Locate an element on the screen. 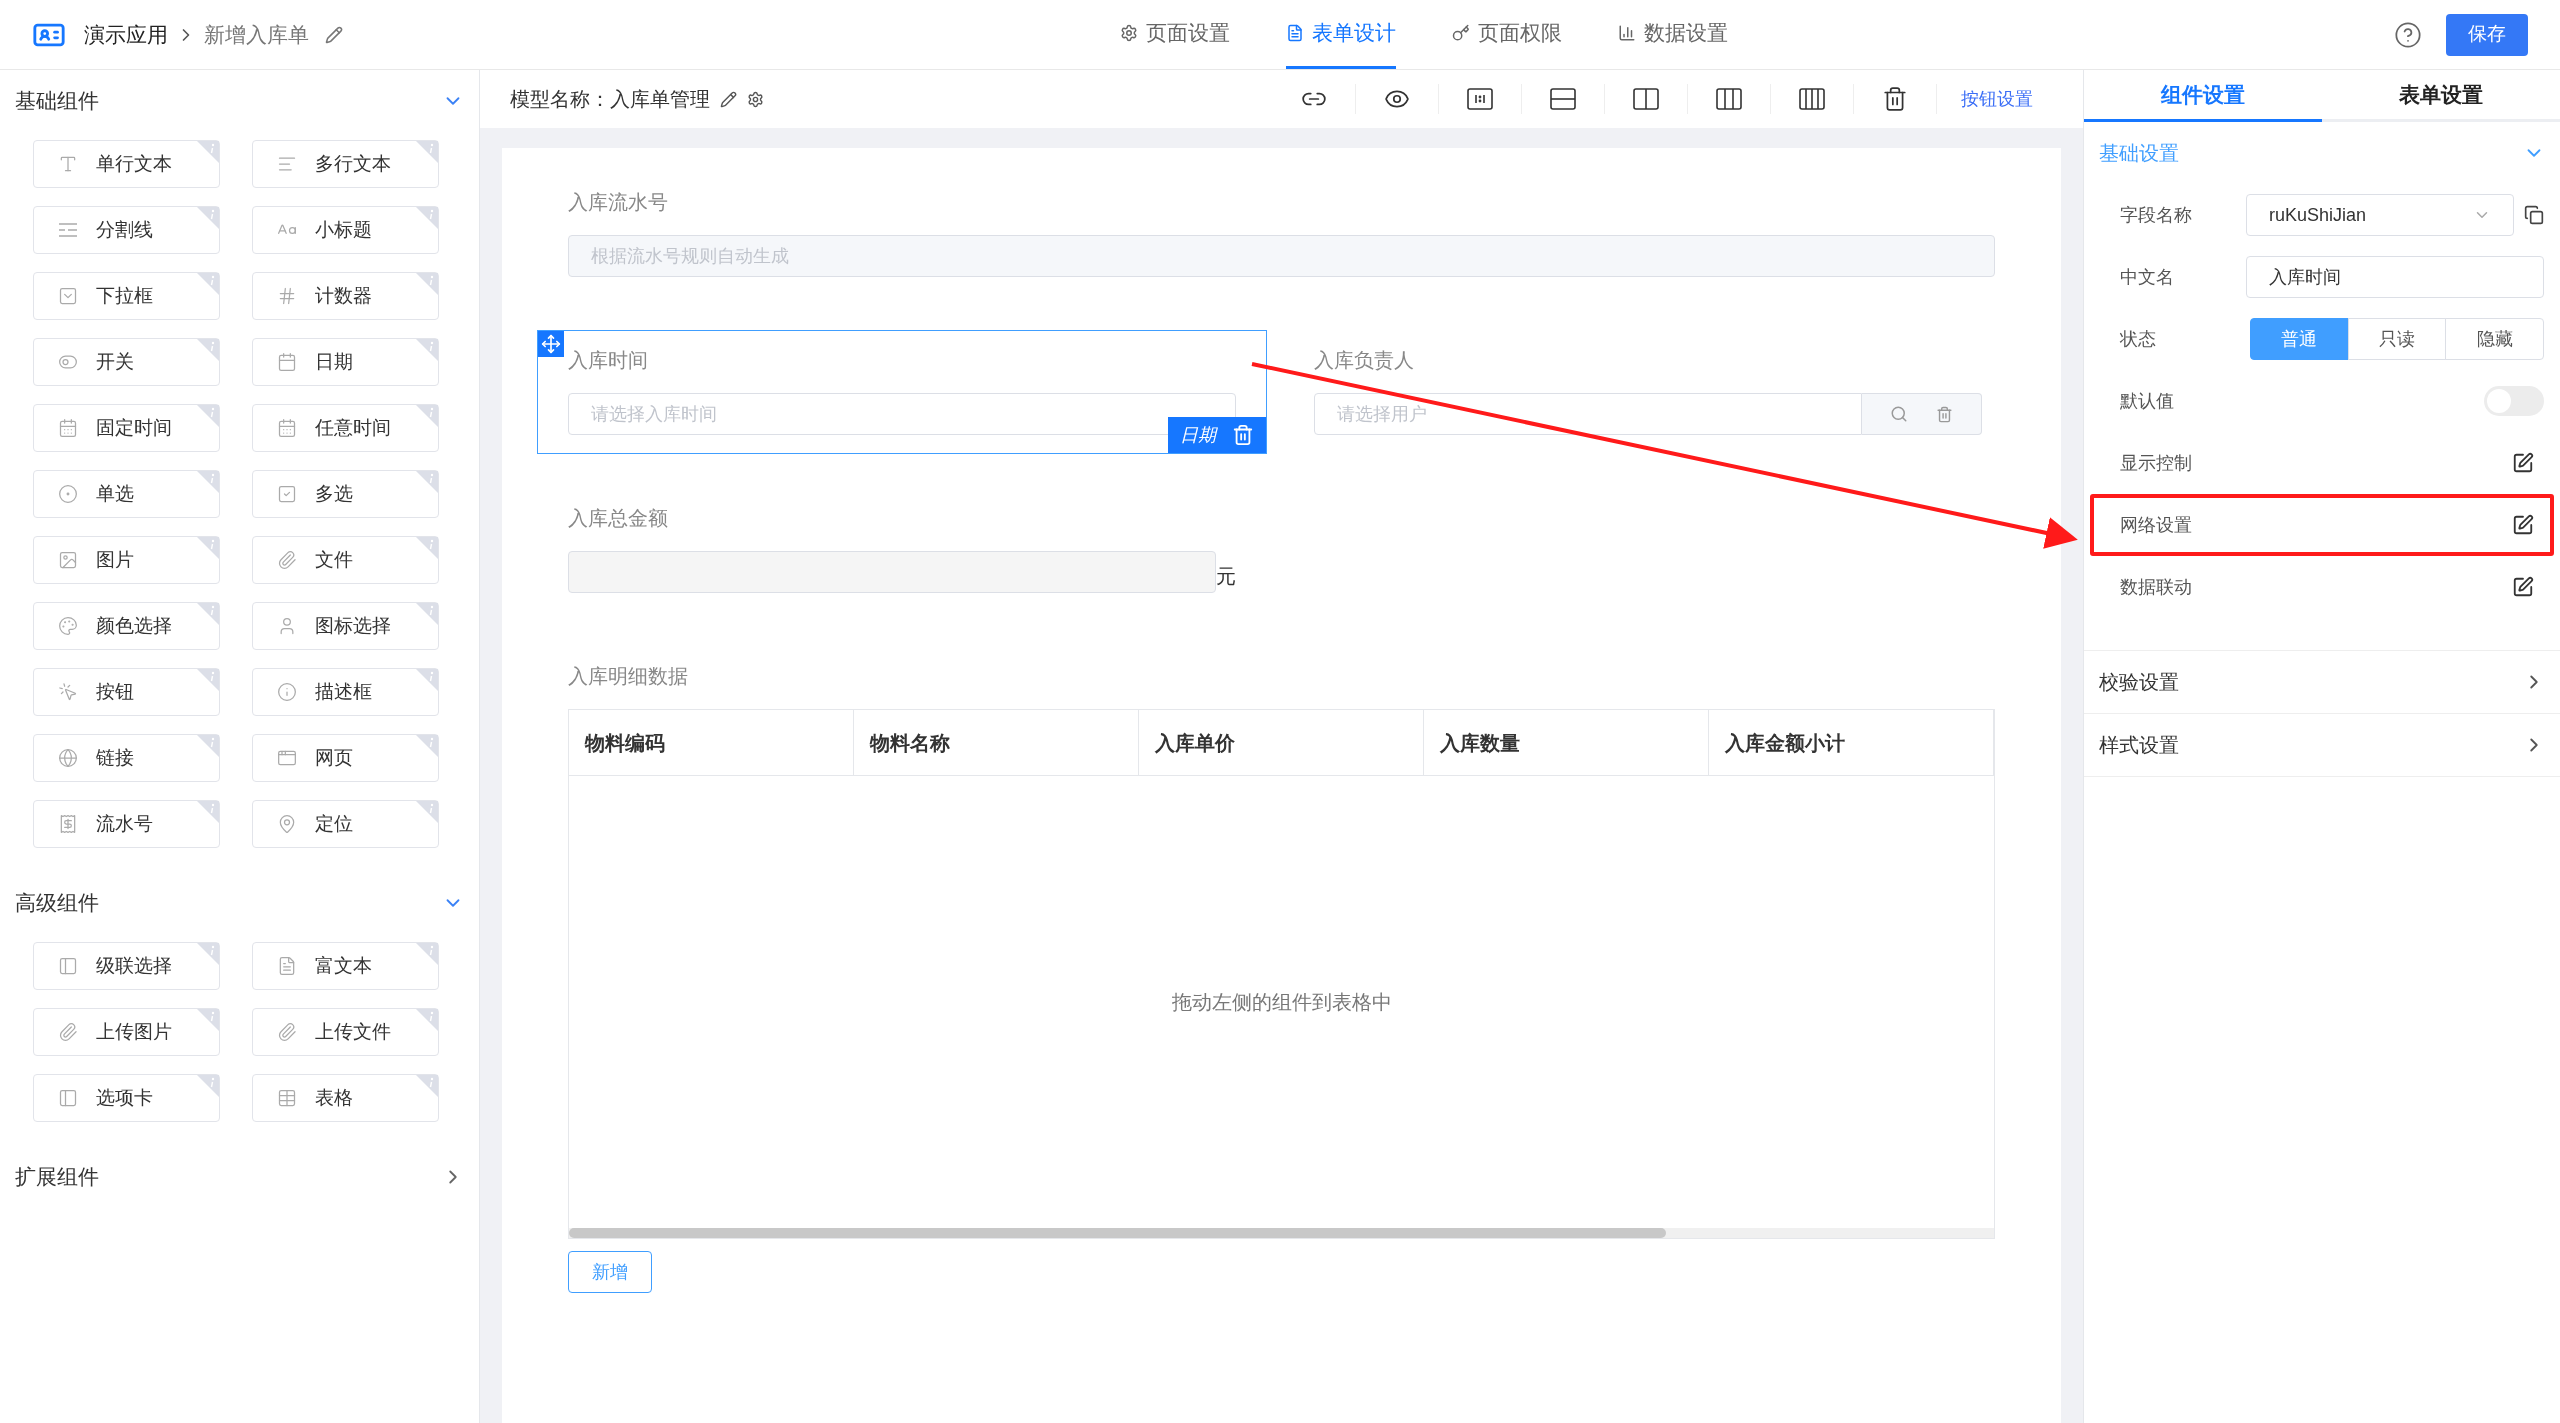 The image size is (2560, 1423). delete-icon is located at coordinates (1243, 435).